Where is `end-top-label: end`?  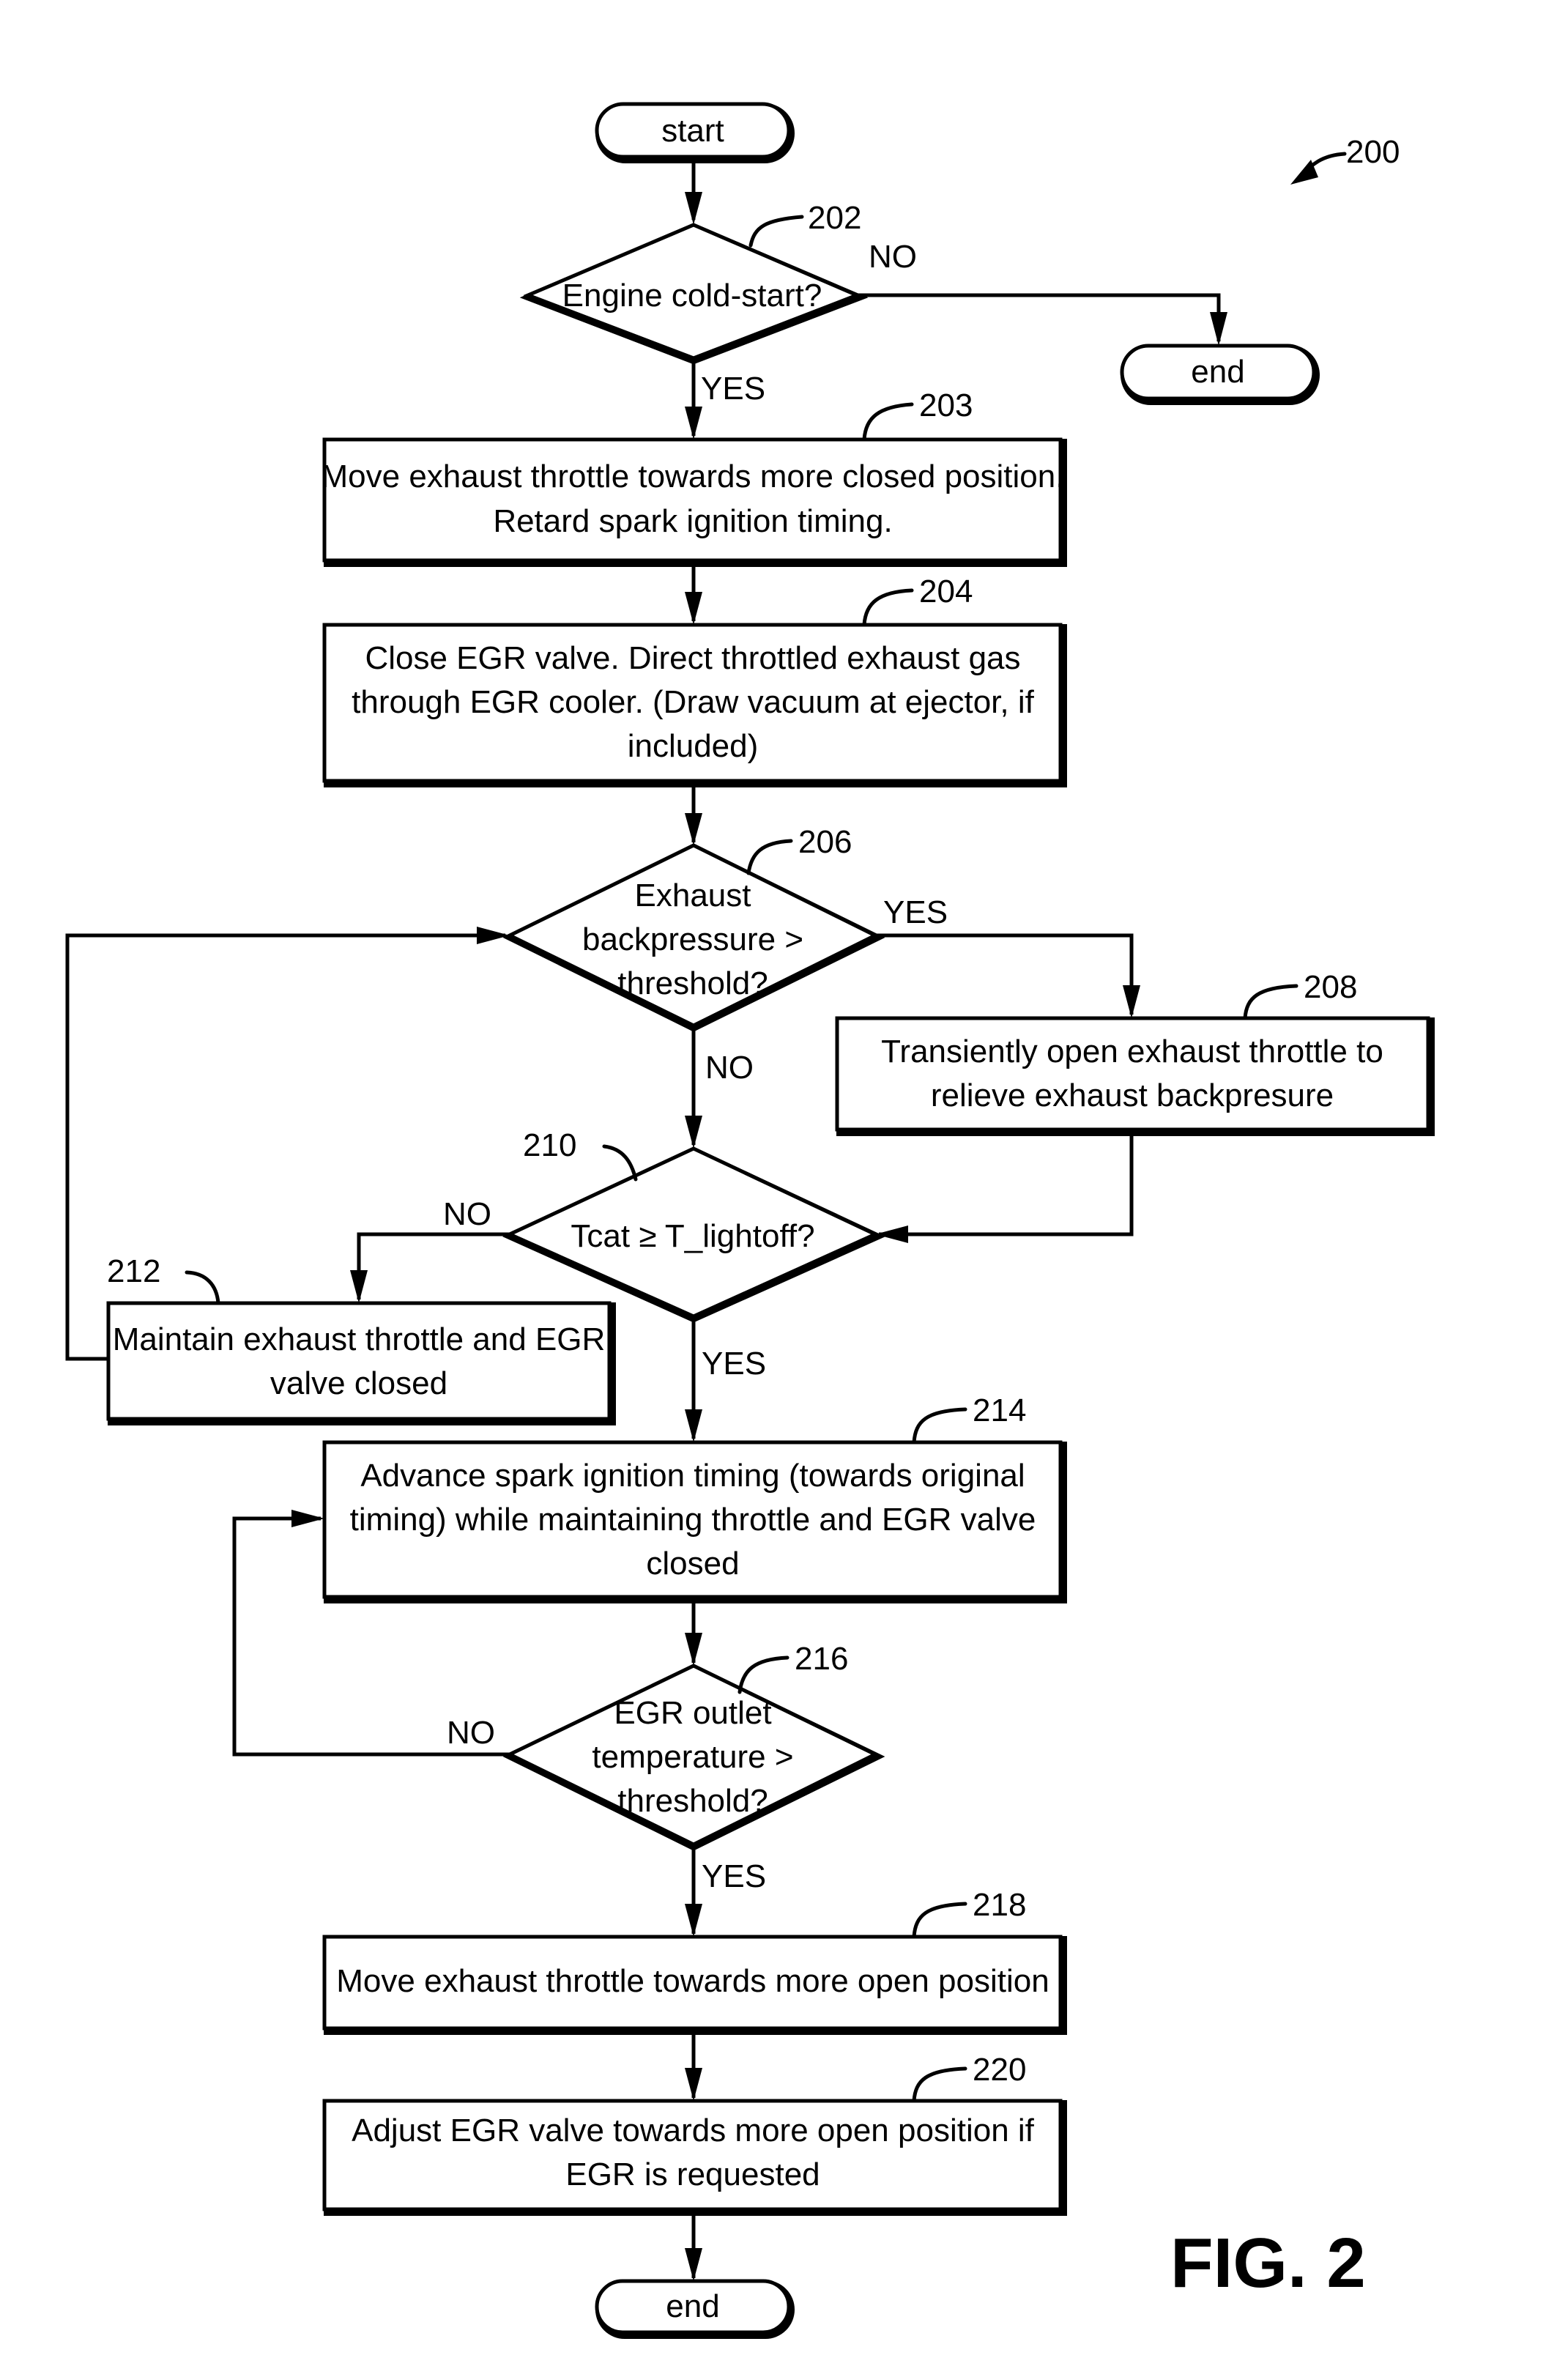
end-top-label: end is located at coordinates (1217, 372).